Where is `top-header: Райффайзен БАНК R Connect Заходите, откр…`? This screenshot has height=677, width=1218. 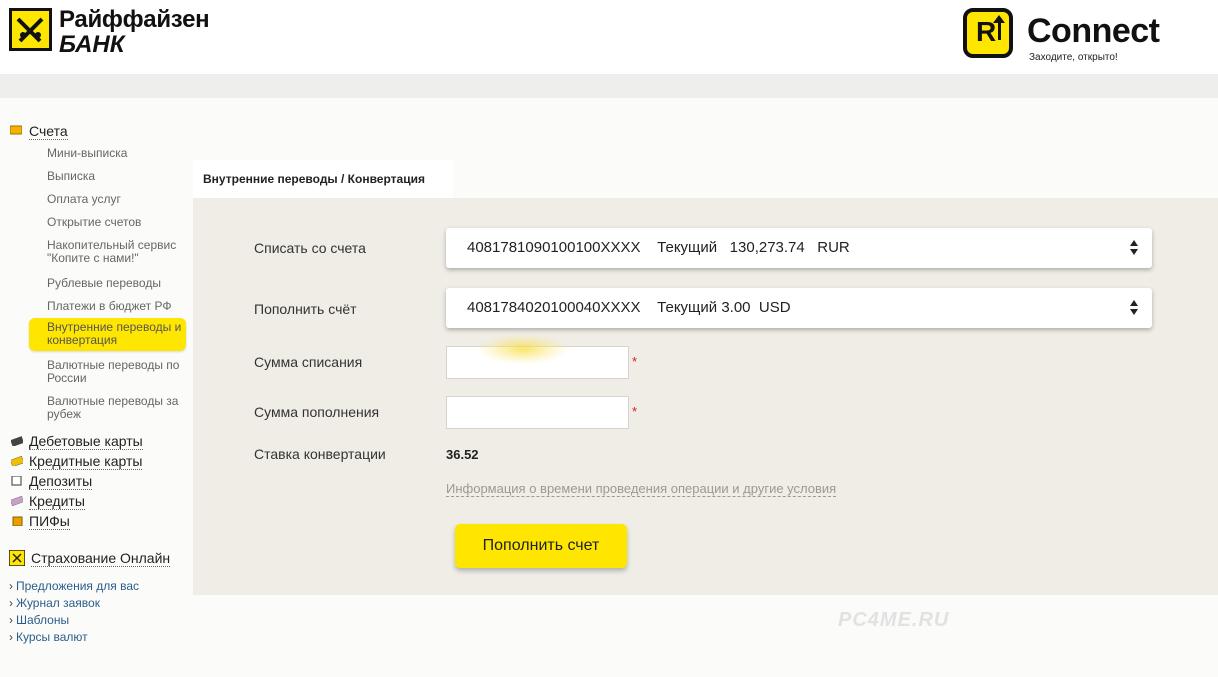 top-header: Райффайзен БАНК R Connect Заходите, откр… is located at coordinates (609, 37).